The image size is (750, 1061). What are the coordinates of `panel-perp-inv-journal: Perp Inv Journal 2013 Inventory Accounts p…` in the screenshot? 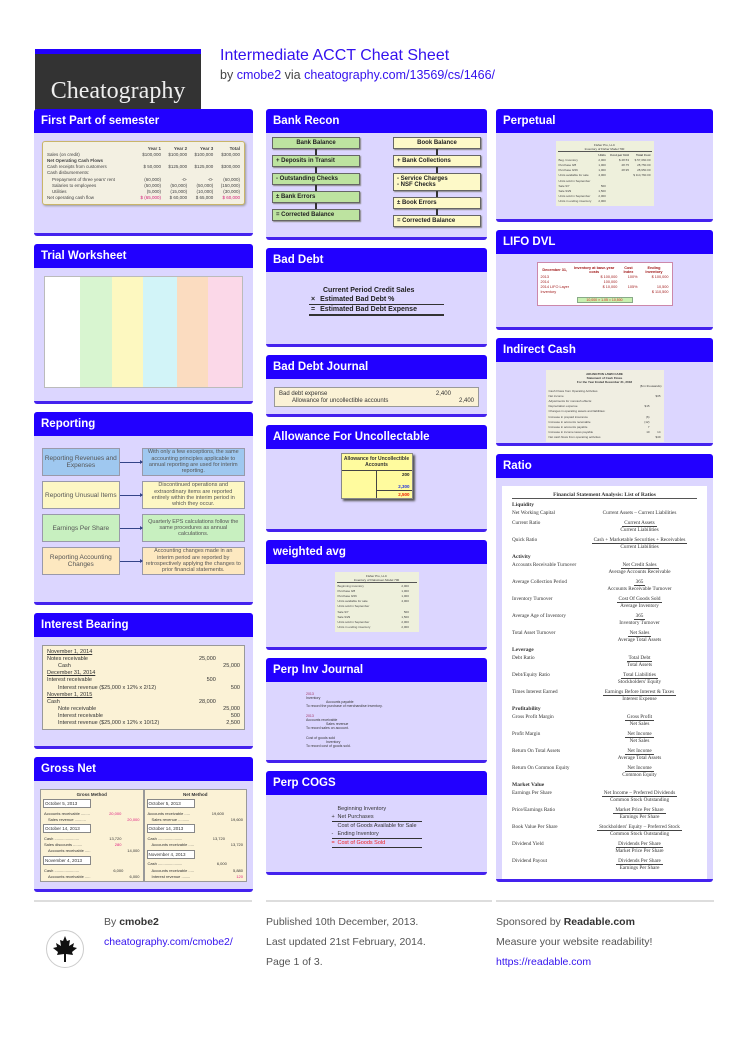 It's located at (376, 710).